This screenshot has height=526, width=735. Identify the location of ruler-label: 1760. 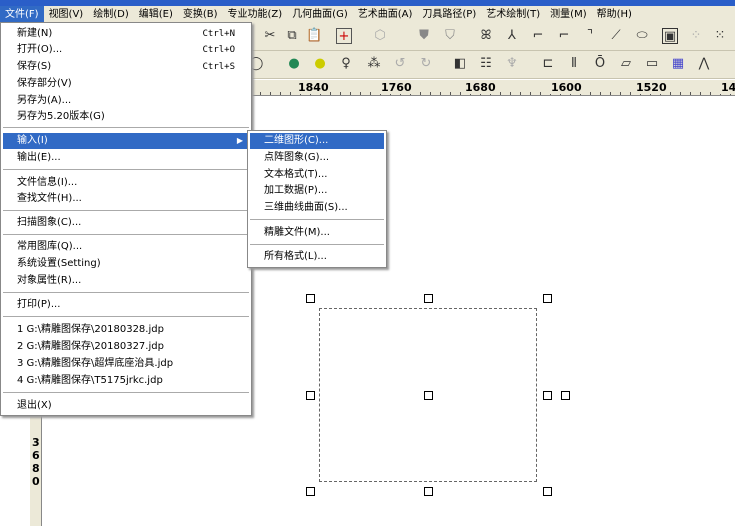
(396, 87).